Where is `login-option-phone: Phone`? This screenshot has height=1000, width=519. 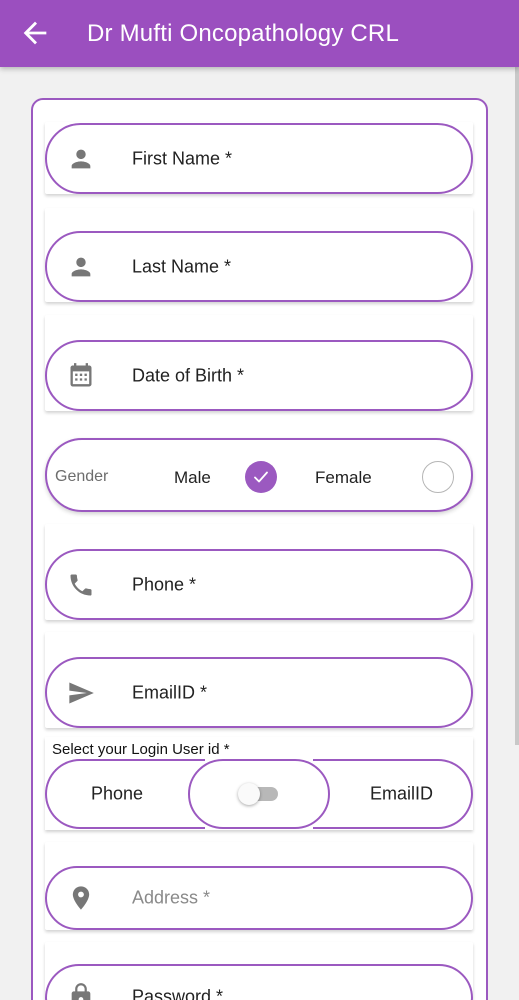
login-option-phone: Phone is located at coordinates (125, 794).